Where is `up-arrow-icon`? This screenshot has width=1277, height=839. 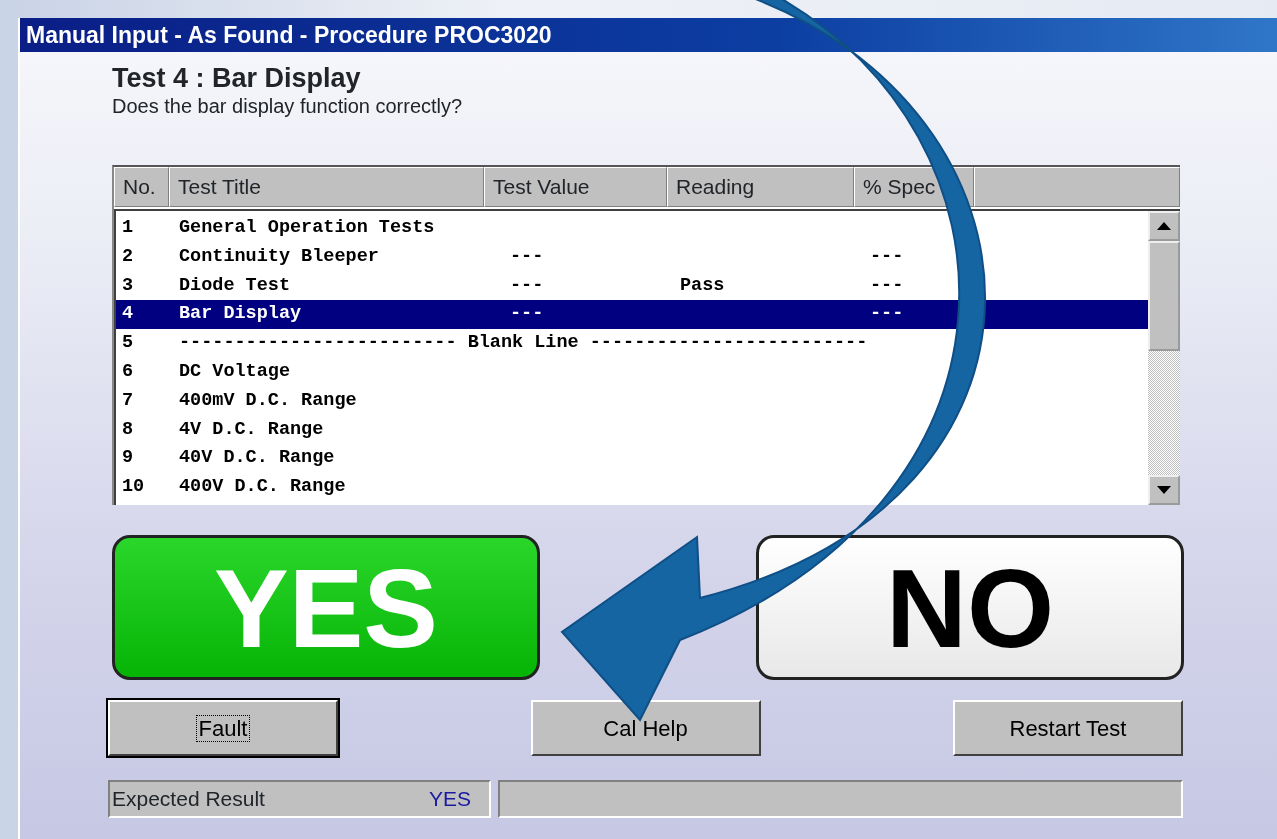
up-arrow-icon is located at coordinates (1164, 226).